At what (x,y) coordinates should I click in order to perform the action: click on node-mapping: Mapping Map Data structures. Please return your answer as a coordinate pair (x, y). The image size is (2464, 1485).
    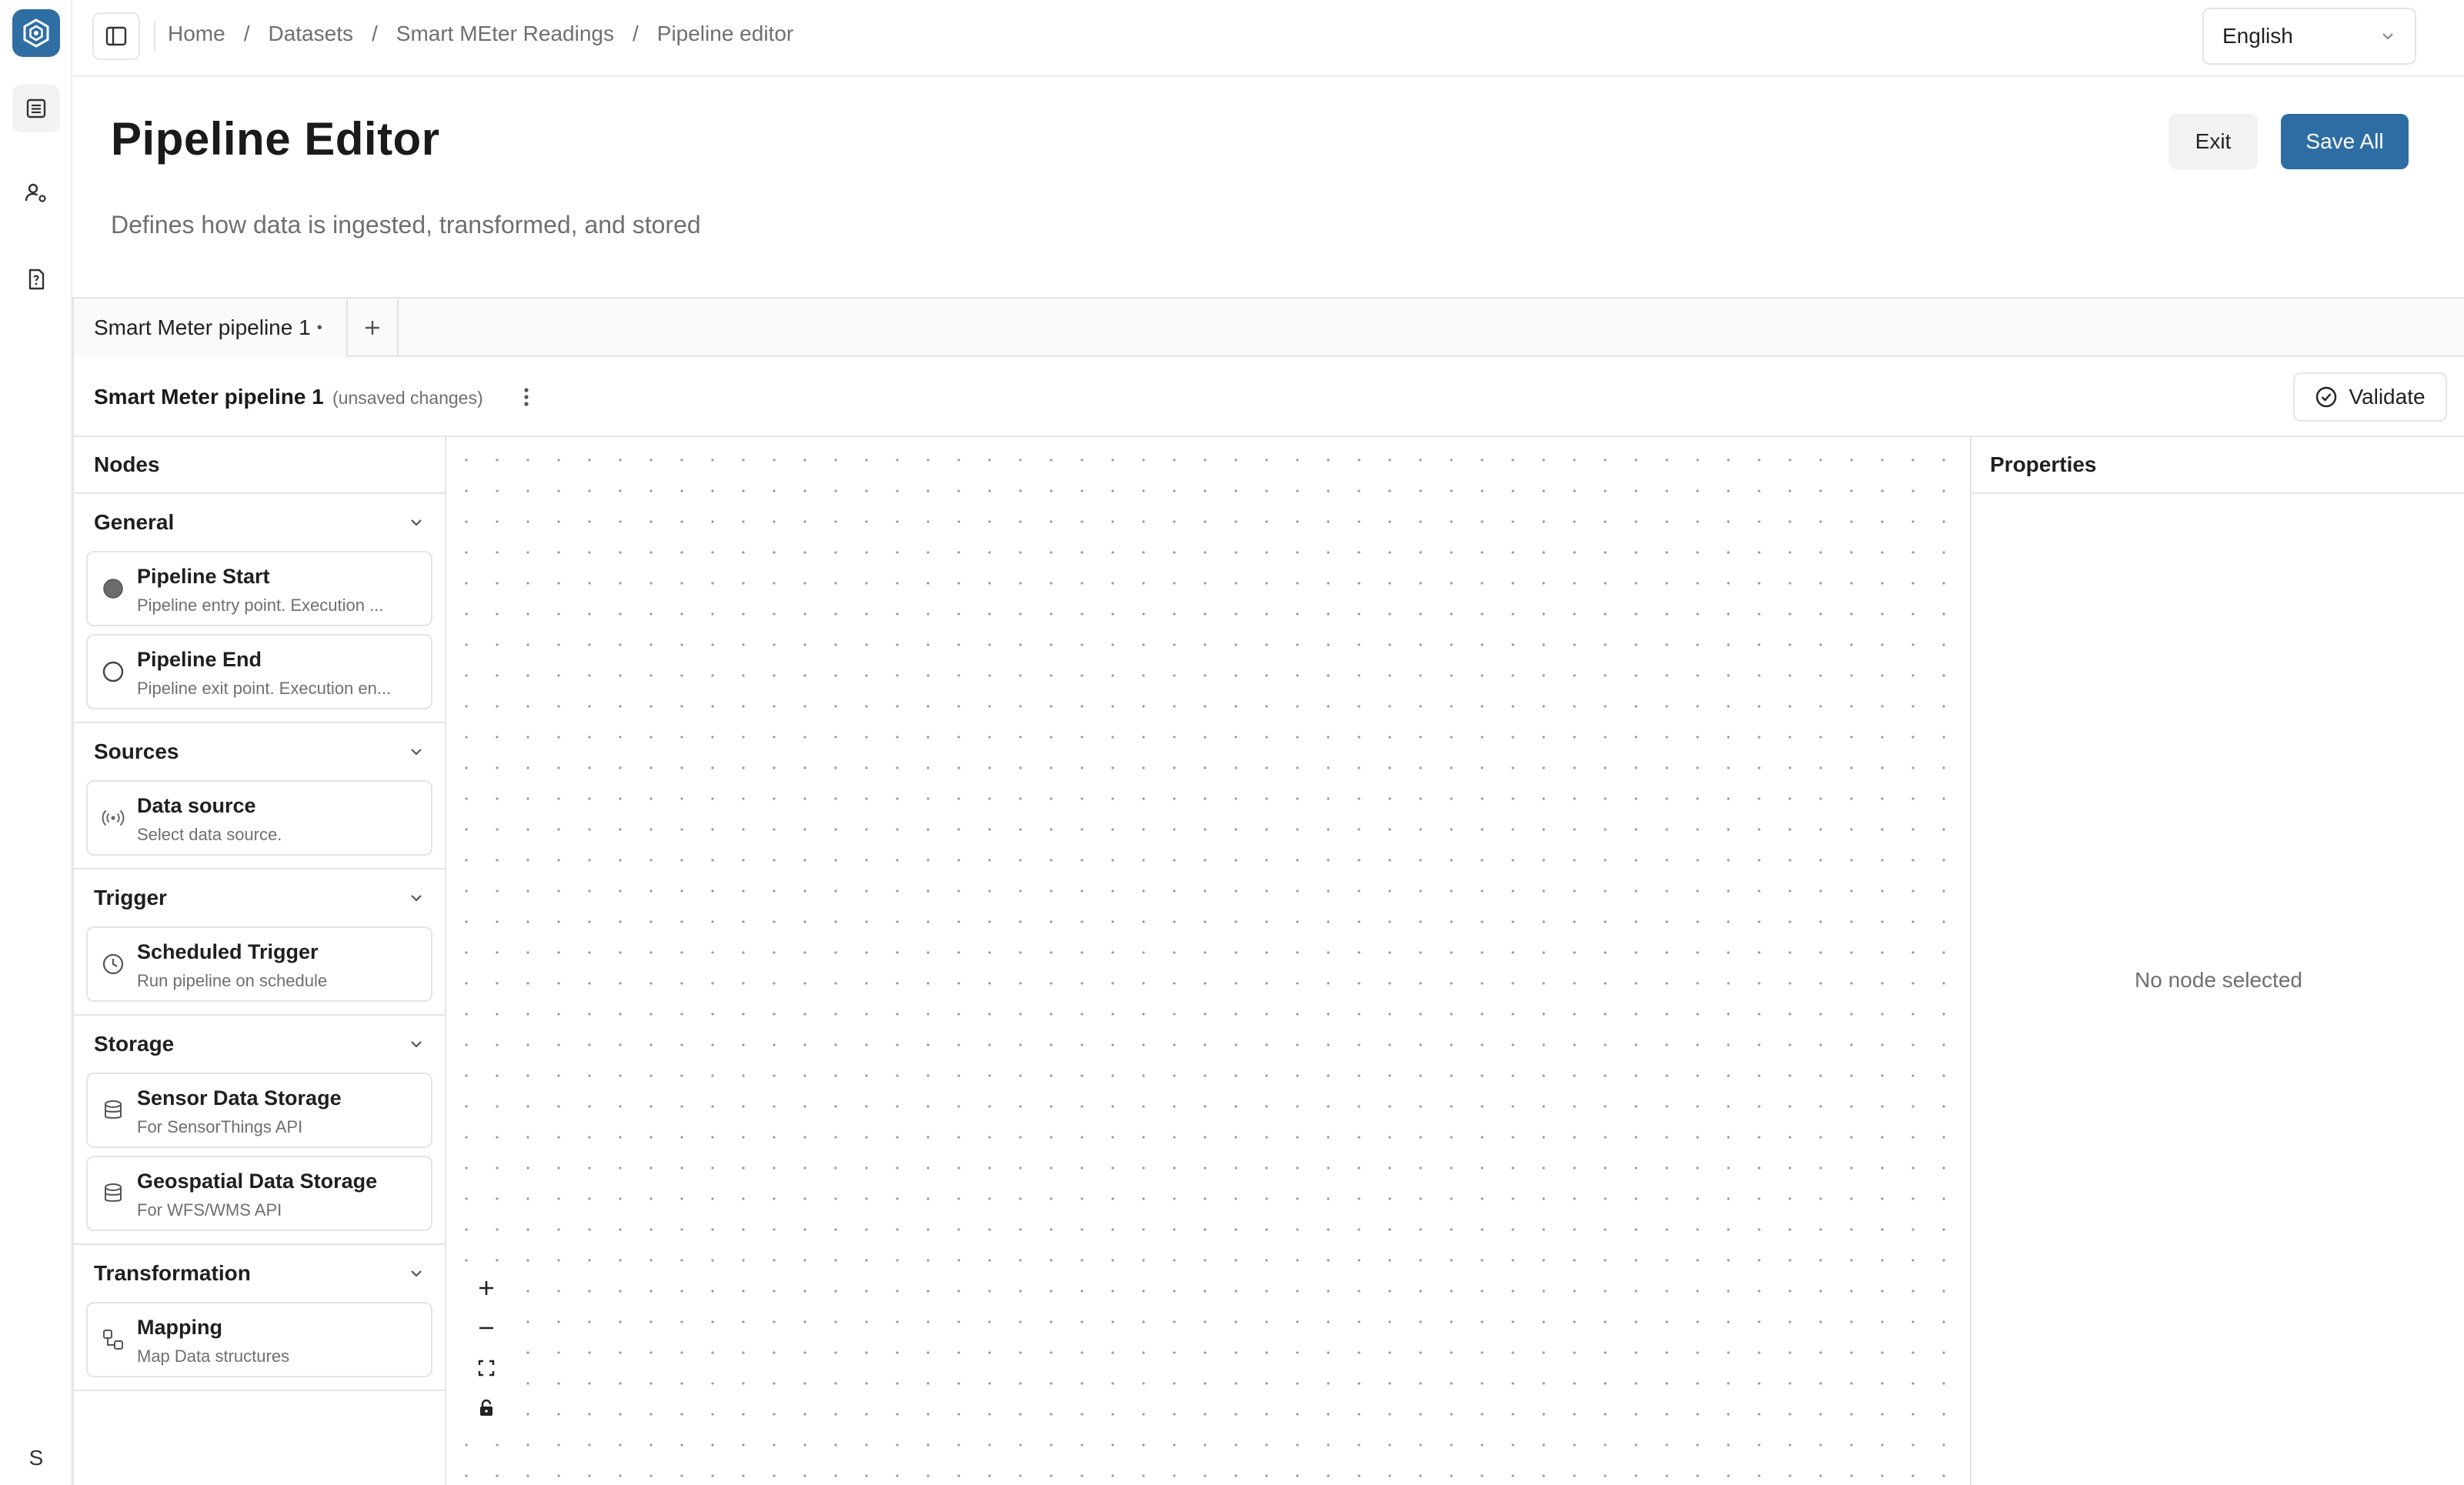
    Looking at the image, I should click on (259, 1339).